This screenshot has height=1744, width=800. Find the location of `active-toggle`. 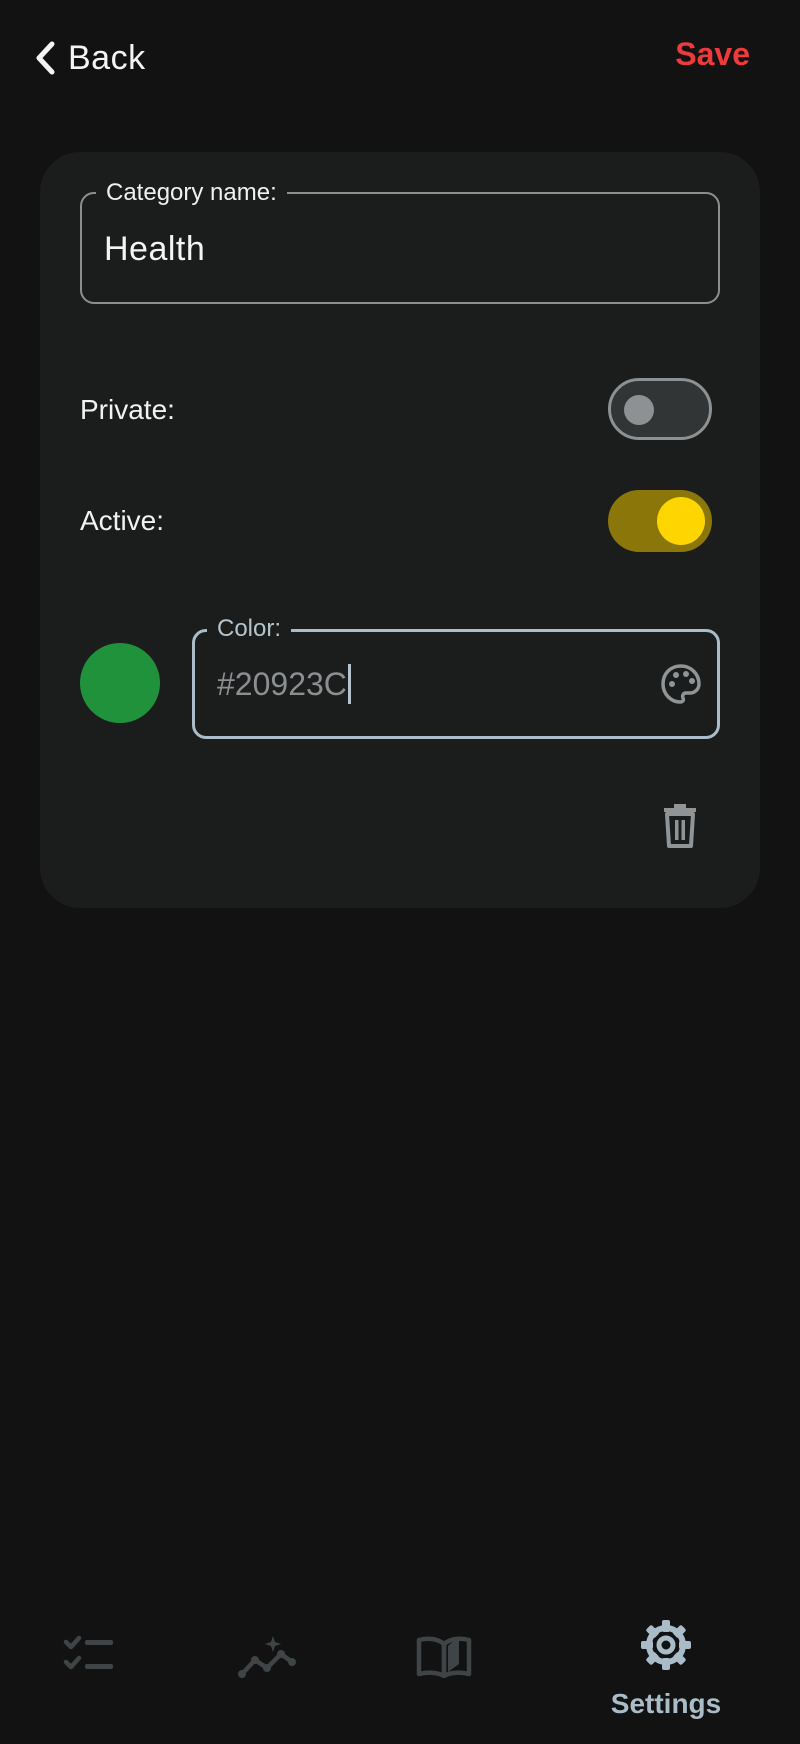

active-toggle is located at coordinates (660, 521).